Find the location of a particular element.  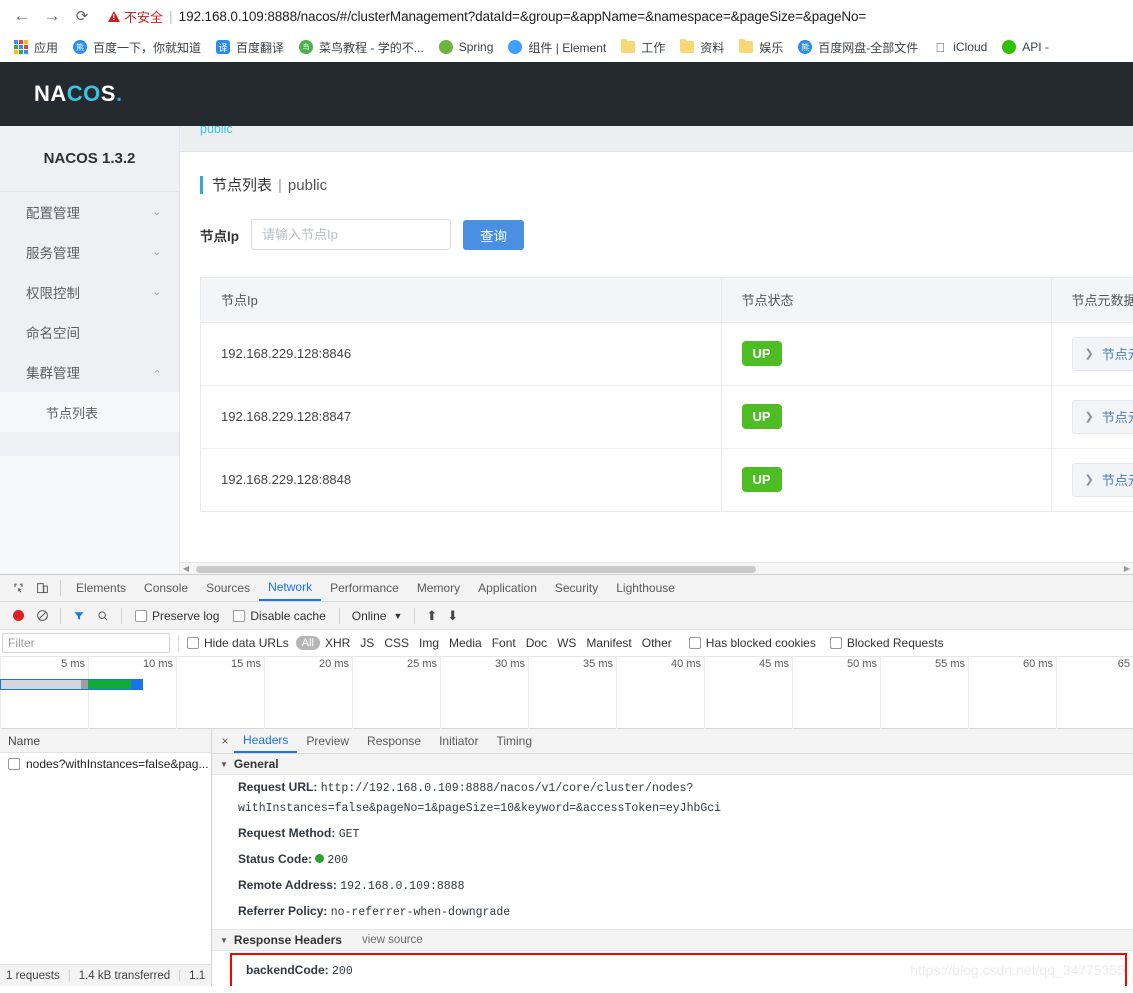

device-toolbar-icon is located at coordinates (42, 588).